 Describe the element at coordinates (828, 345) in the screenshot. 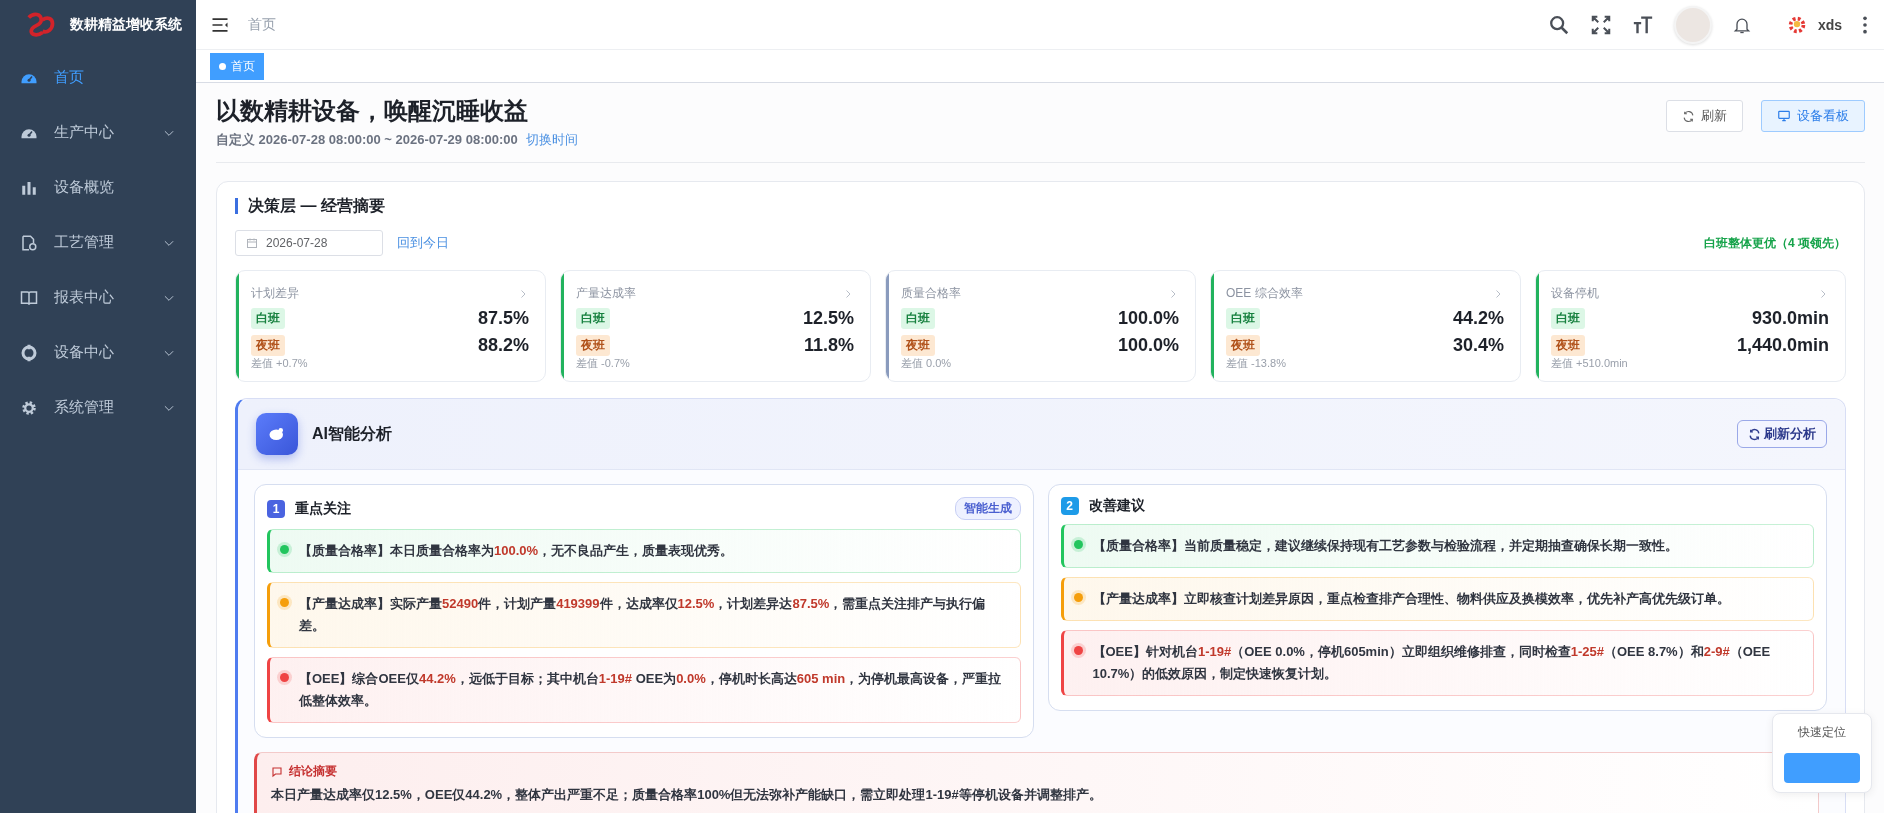

I see `kpi-value: 11.8%` at that location.